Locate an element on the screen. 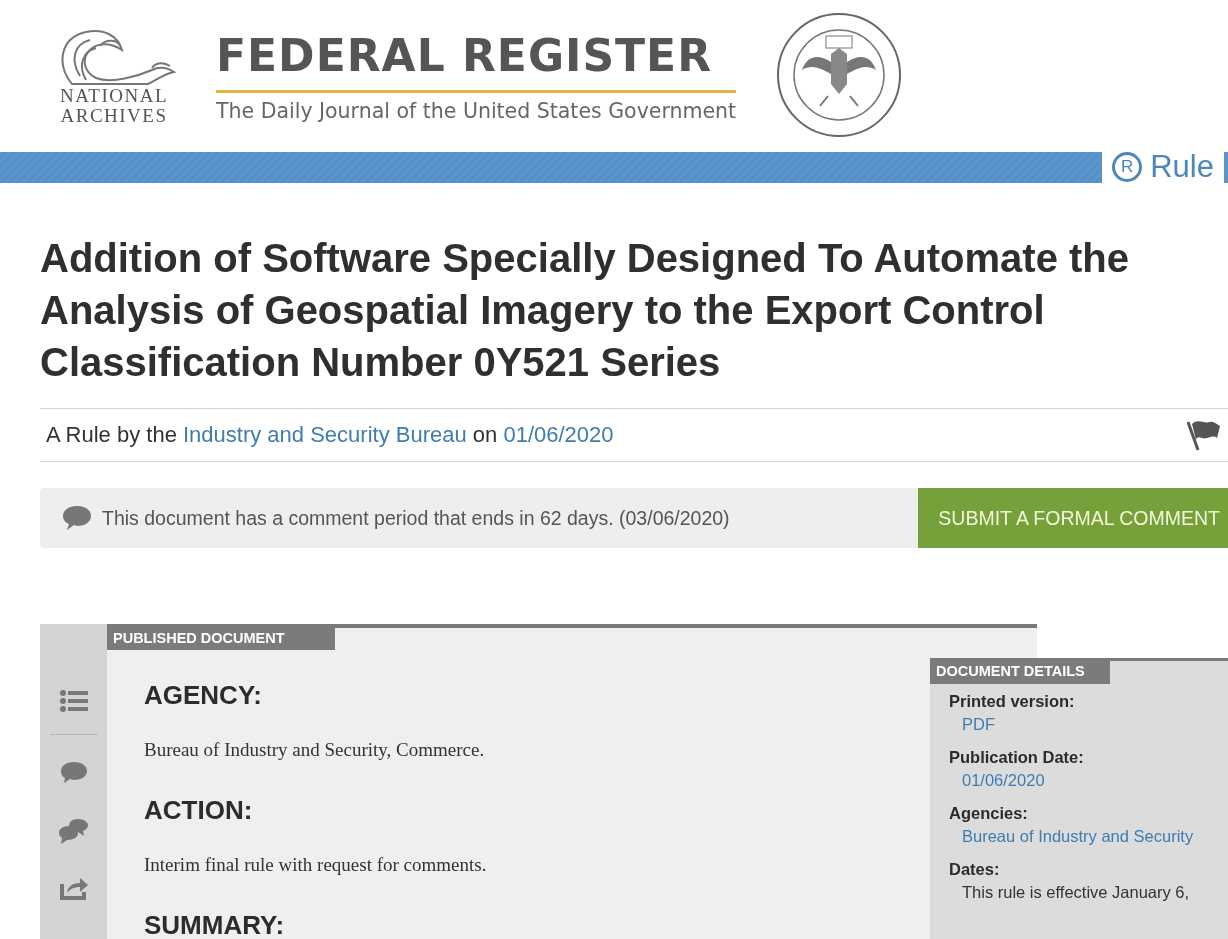 The width and height of the screenshot is (1228, 939). detail-link: PDF is located at coordinates (978, 724).